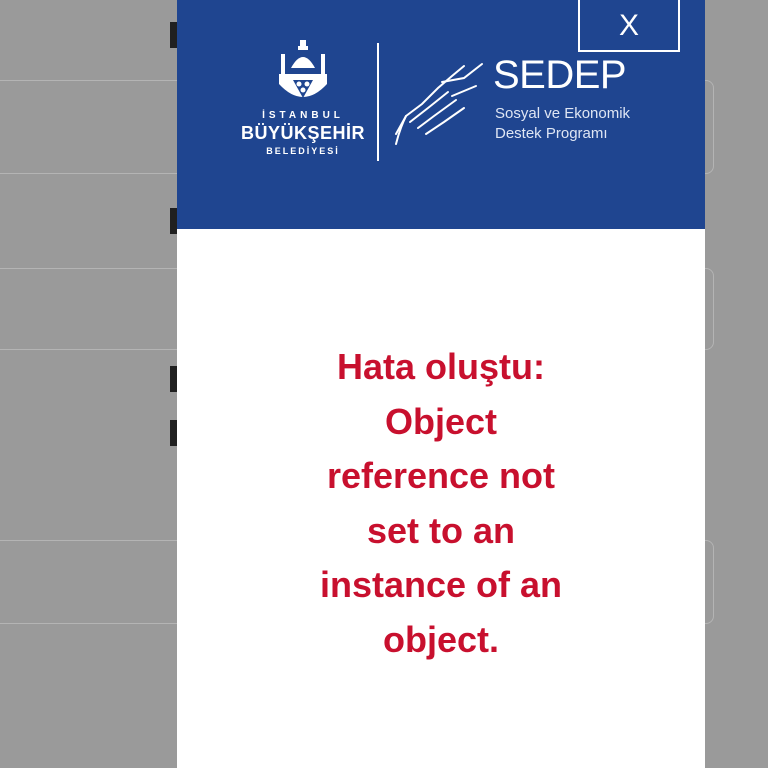 This screenshot has width=768, height=768. I want to click on error-line: Object, so click(441, 421).